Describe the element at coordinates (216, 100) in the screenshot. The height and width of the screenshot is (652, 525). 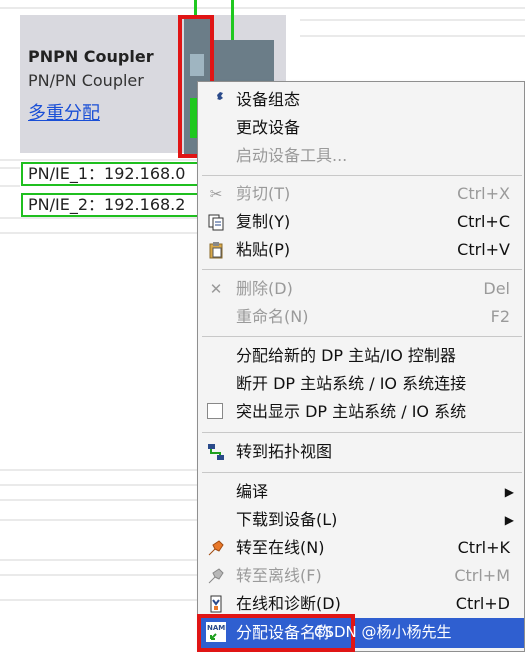
I see `wrench-icon` at that location.